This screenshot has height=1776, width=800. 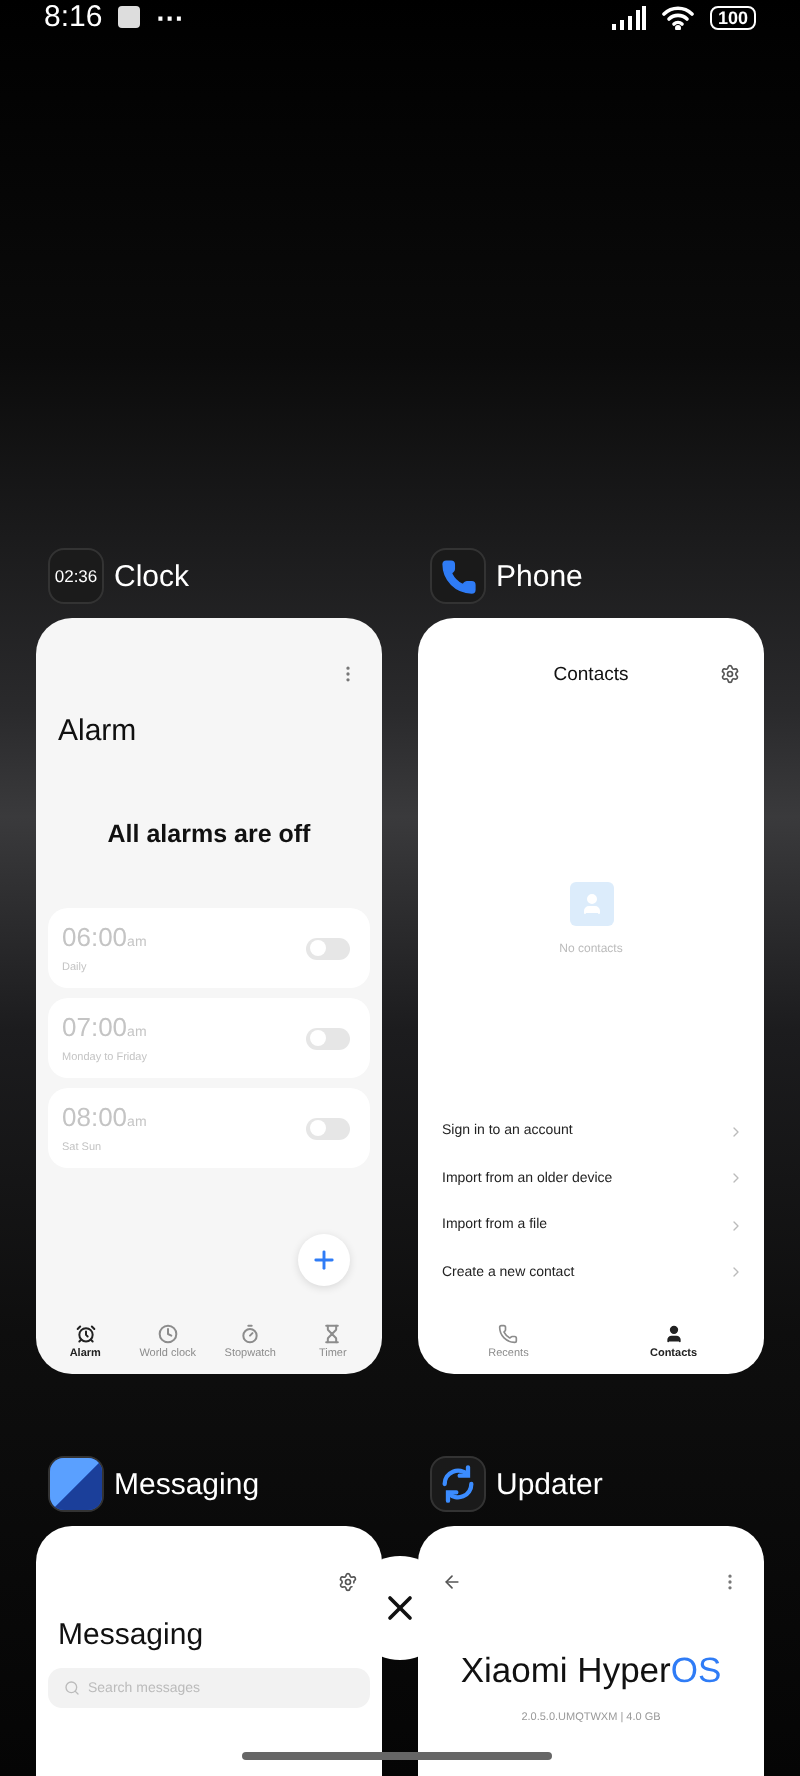 I want to click on app-name: Phone, so click(x=539, y=576).